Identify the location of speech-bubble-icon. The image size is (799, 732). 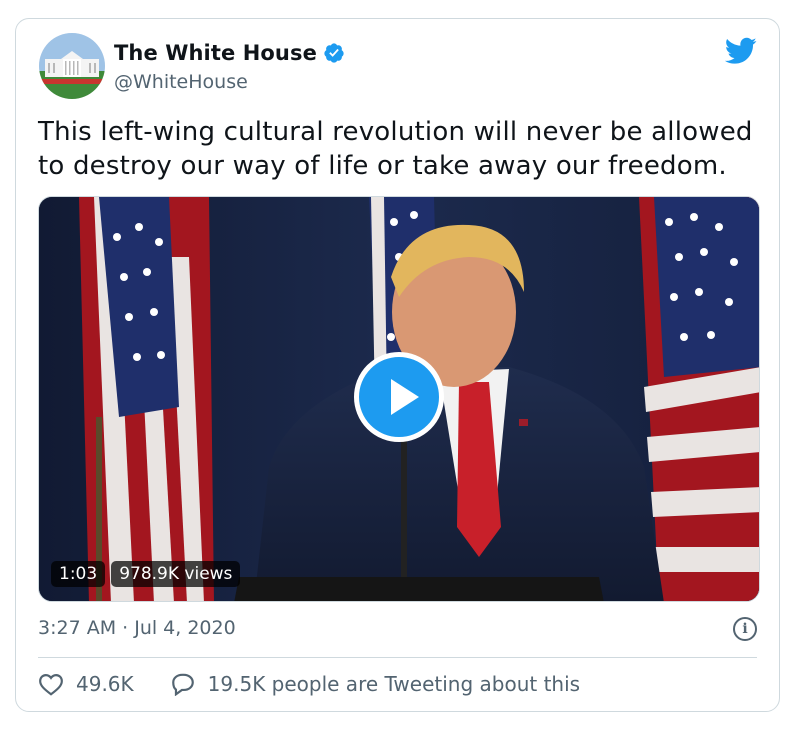
(182, 684).